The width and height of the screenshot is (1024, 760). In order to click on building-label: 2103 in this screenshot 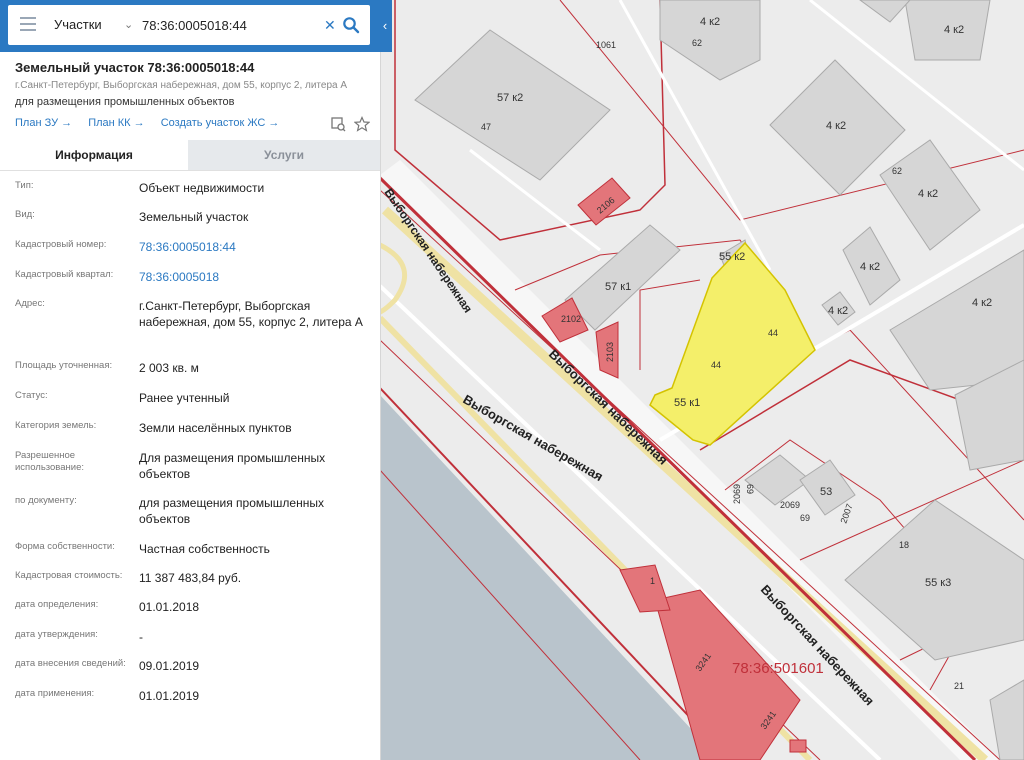, I will do `click(610, 352)`.